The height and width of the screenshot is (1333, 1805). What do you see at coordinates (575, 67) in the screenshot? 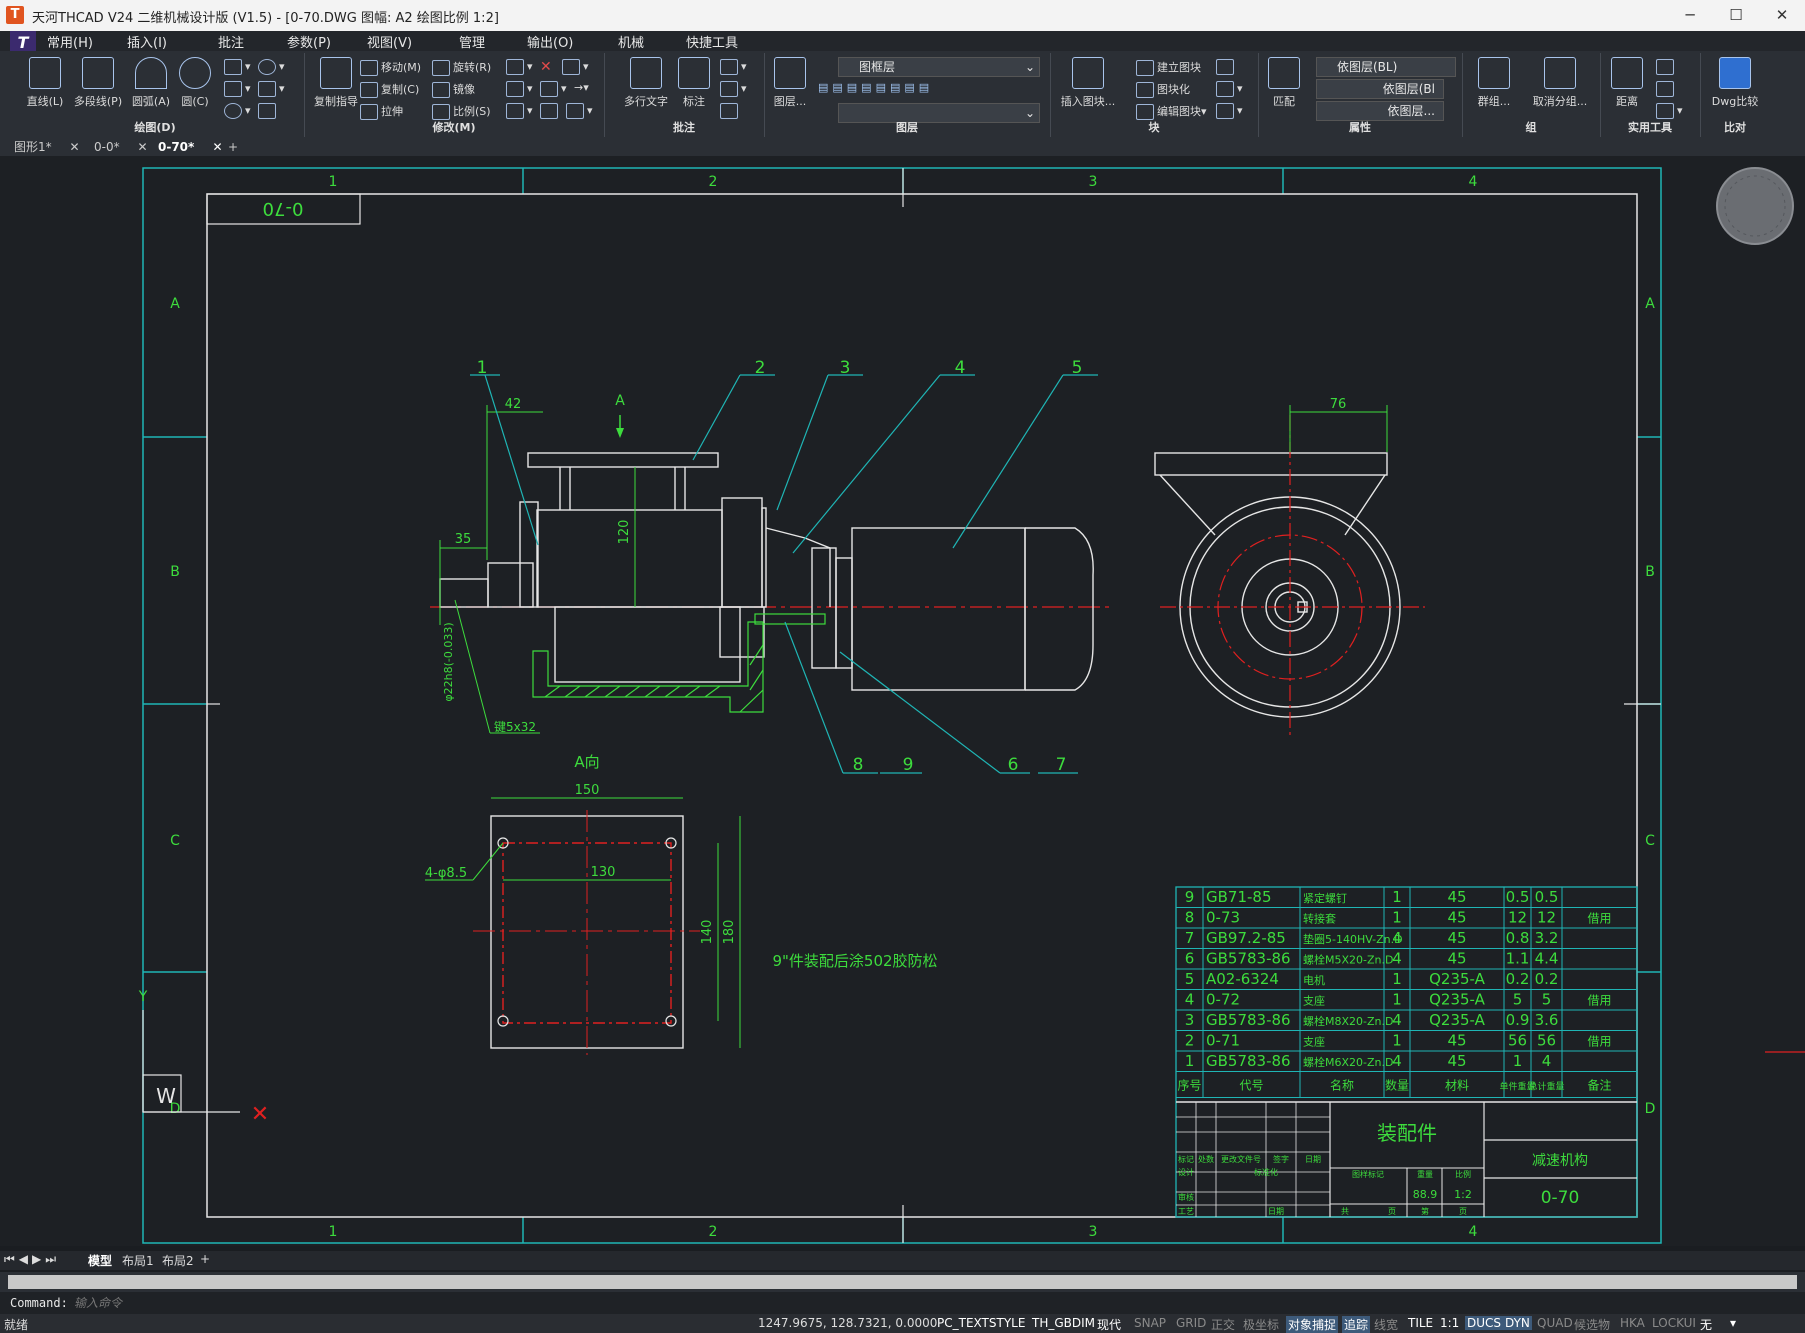
I see `fillet-tool: ▾` at bounding box center [575, 67].